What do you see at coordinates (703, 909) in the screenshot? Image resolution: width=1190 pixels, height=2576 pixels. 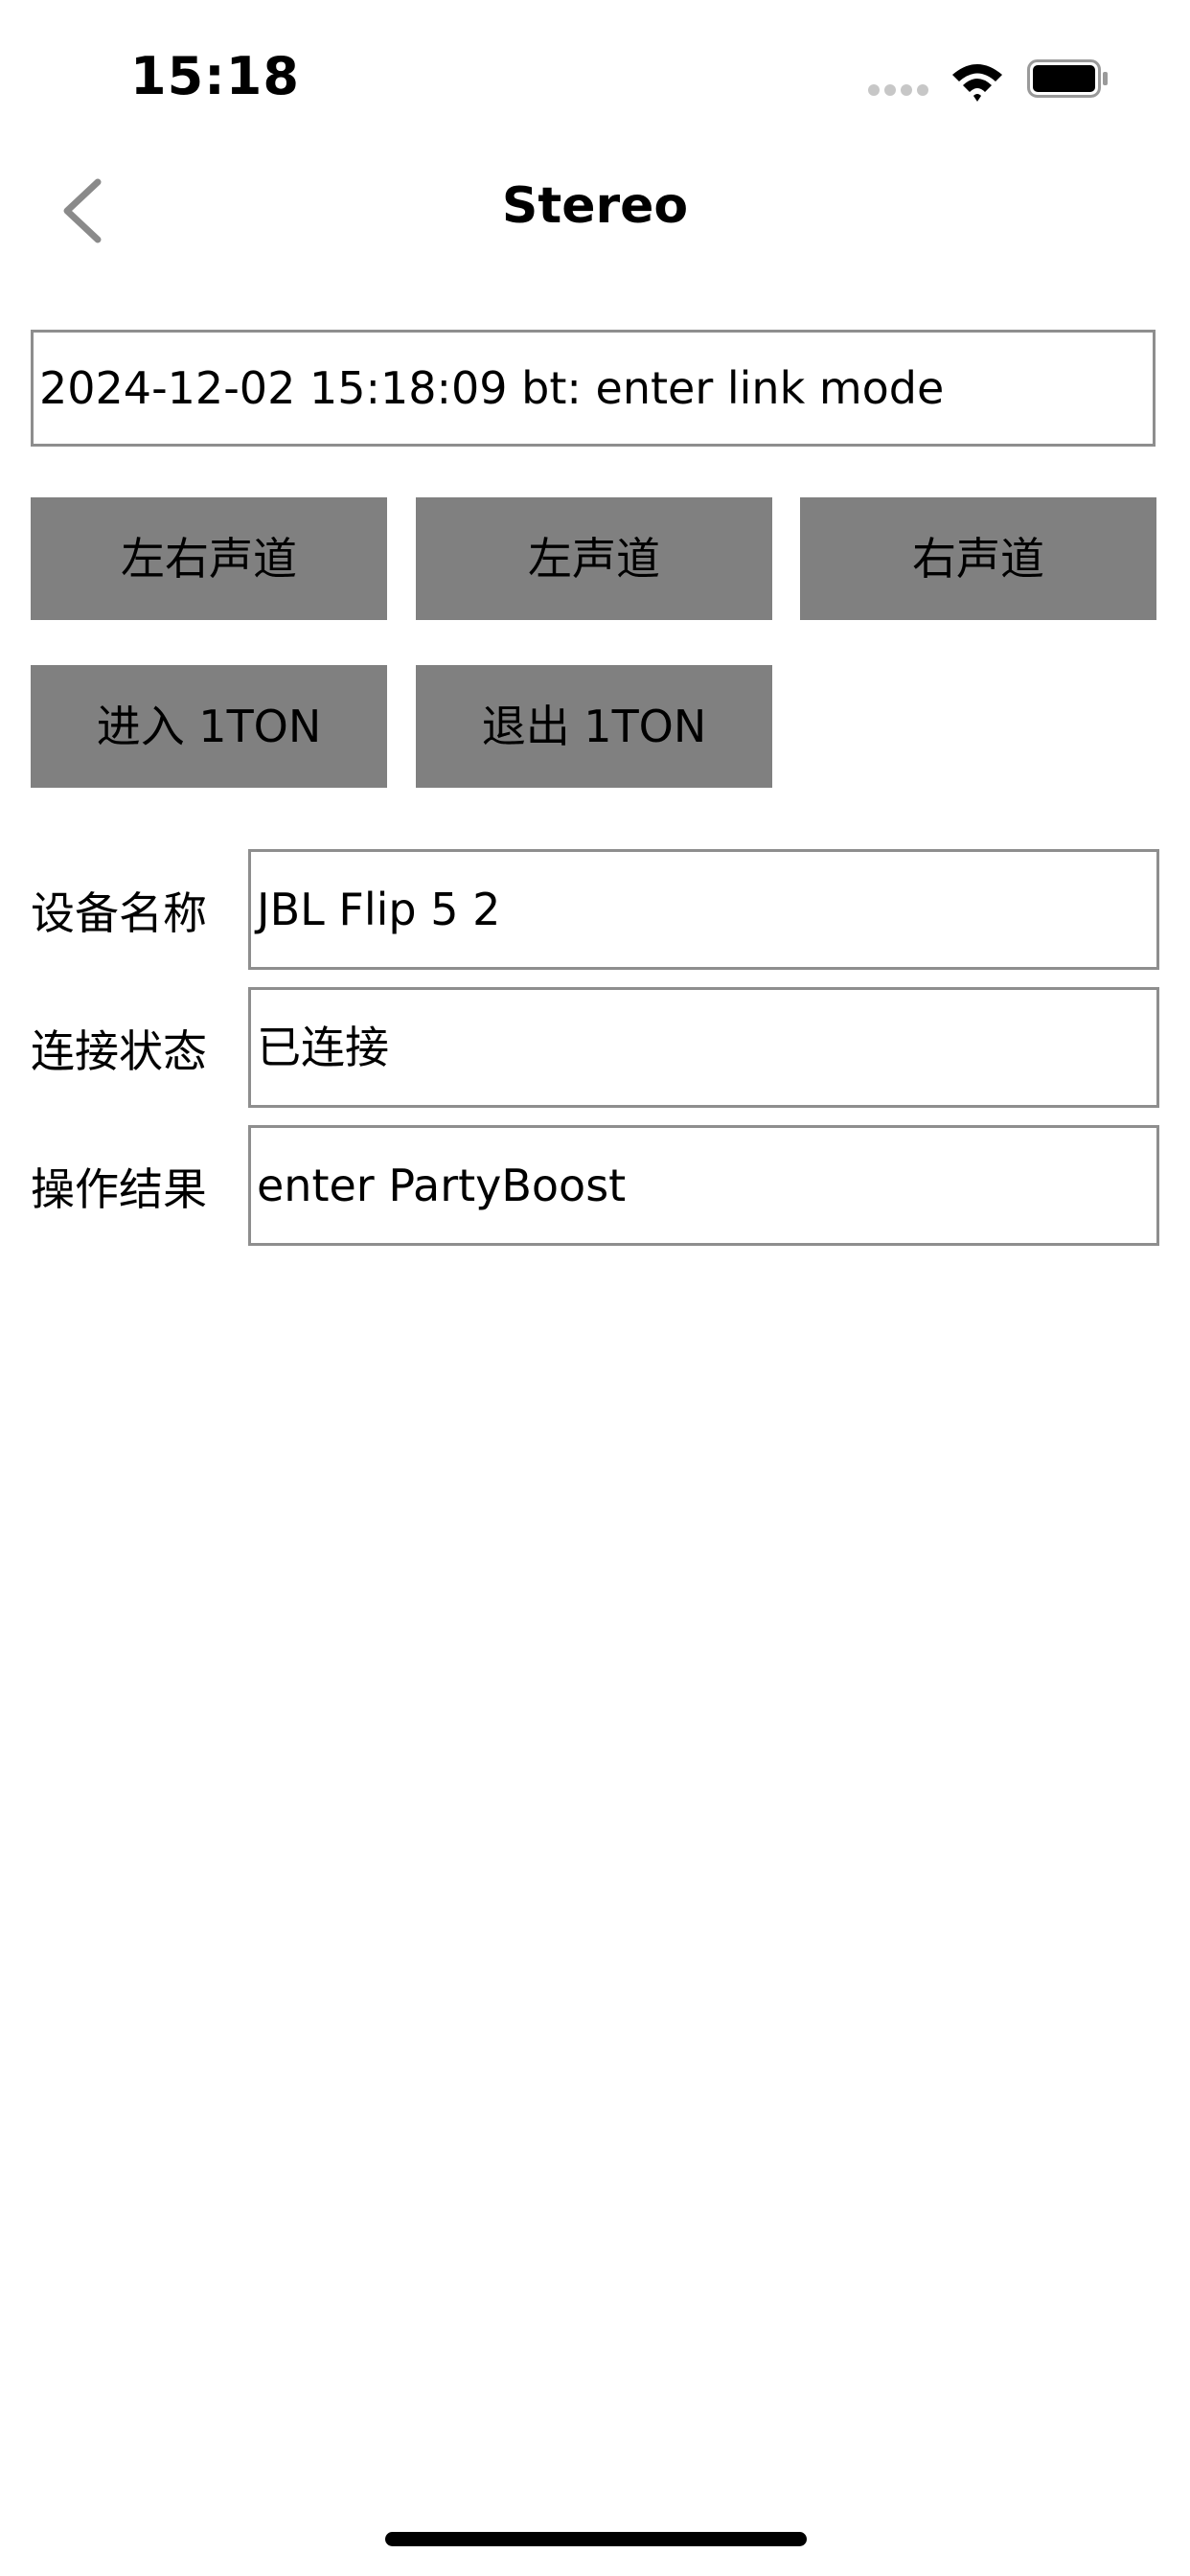 I see `device-name-field: JBL Flip 5 2` at bounding box center [703, 909].